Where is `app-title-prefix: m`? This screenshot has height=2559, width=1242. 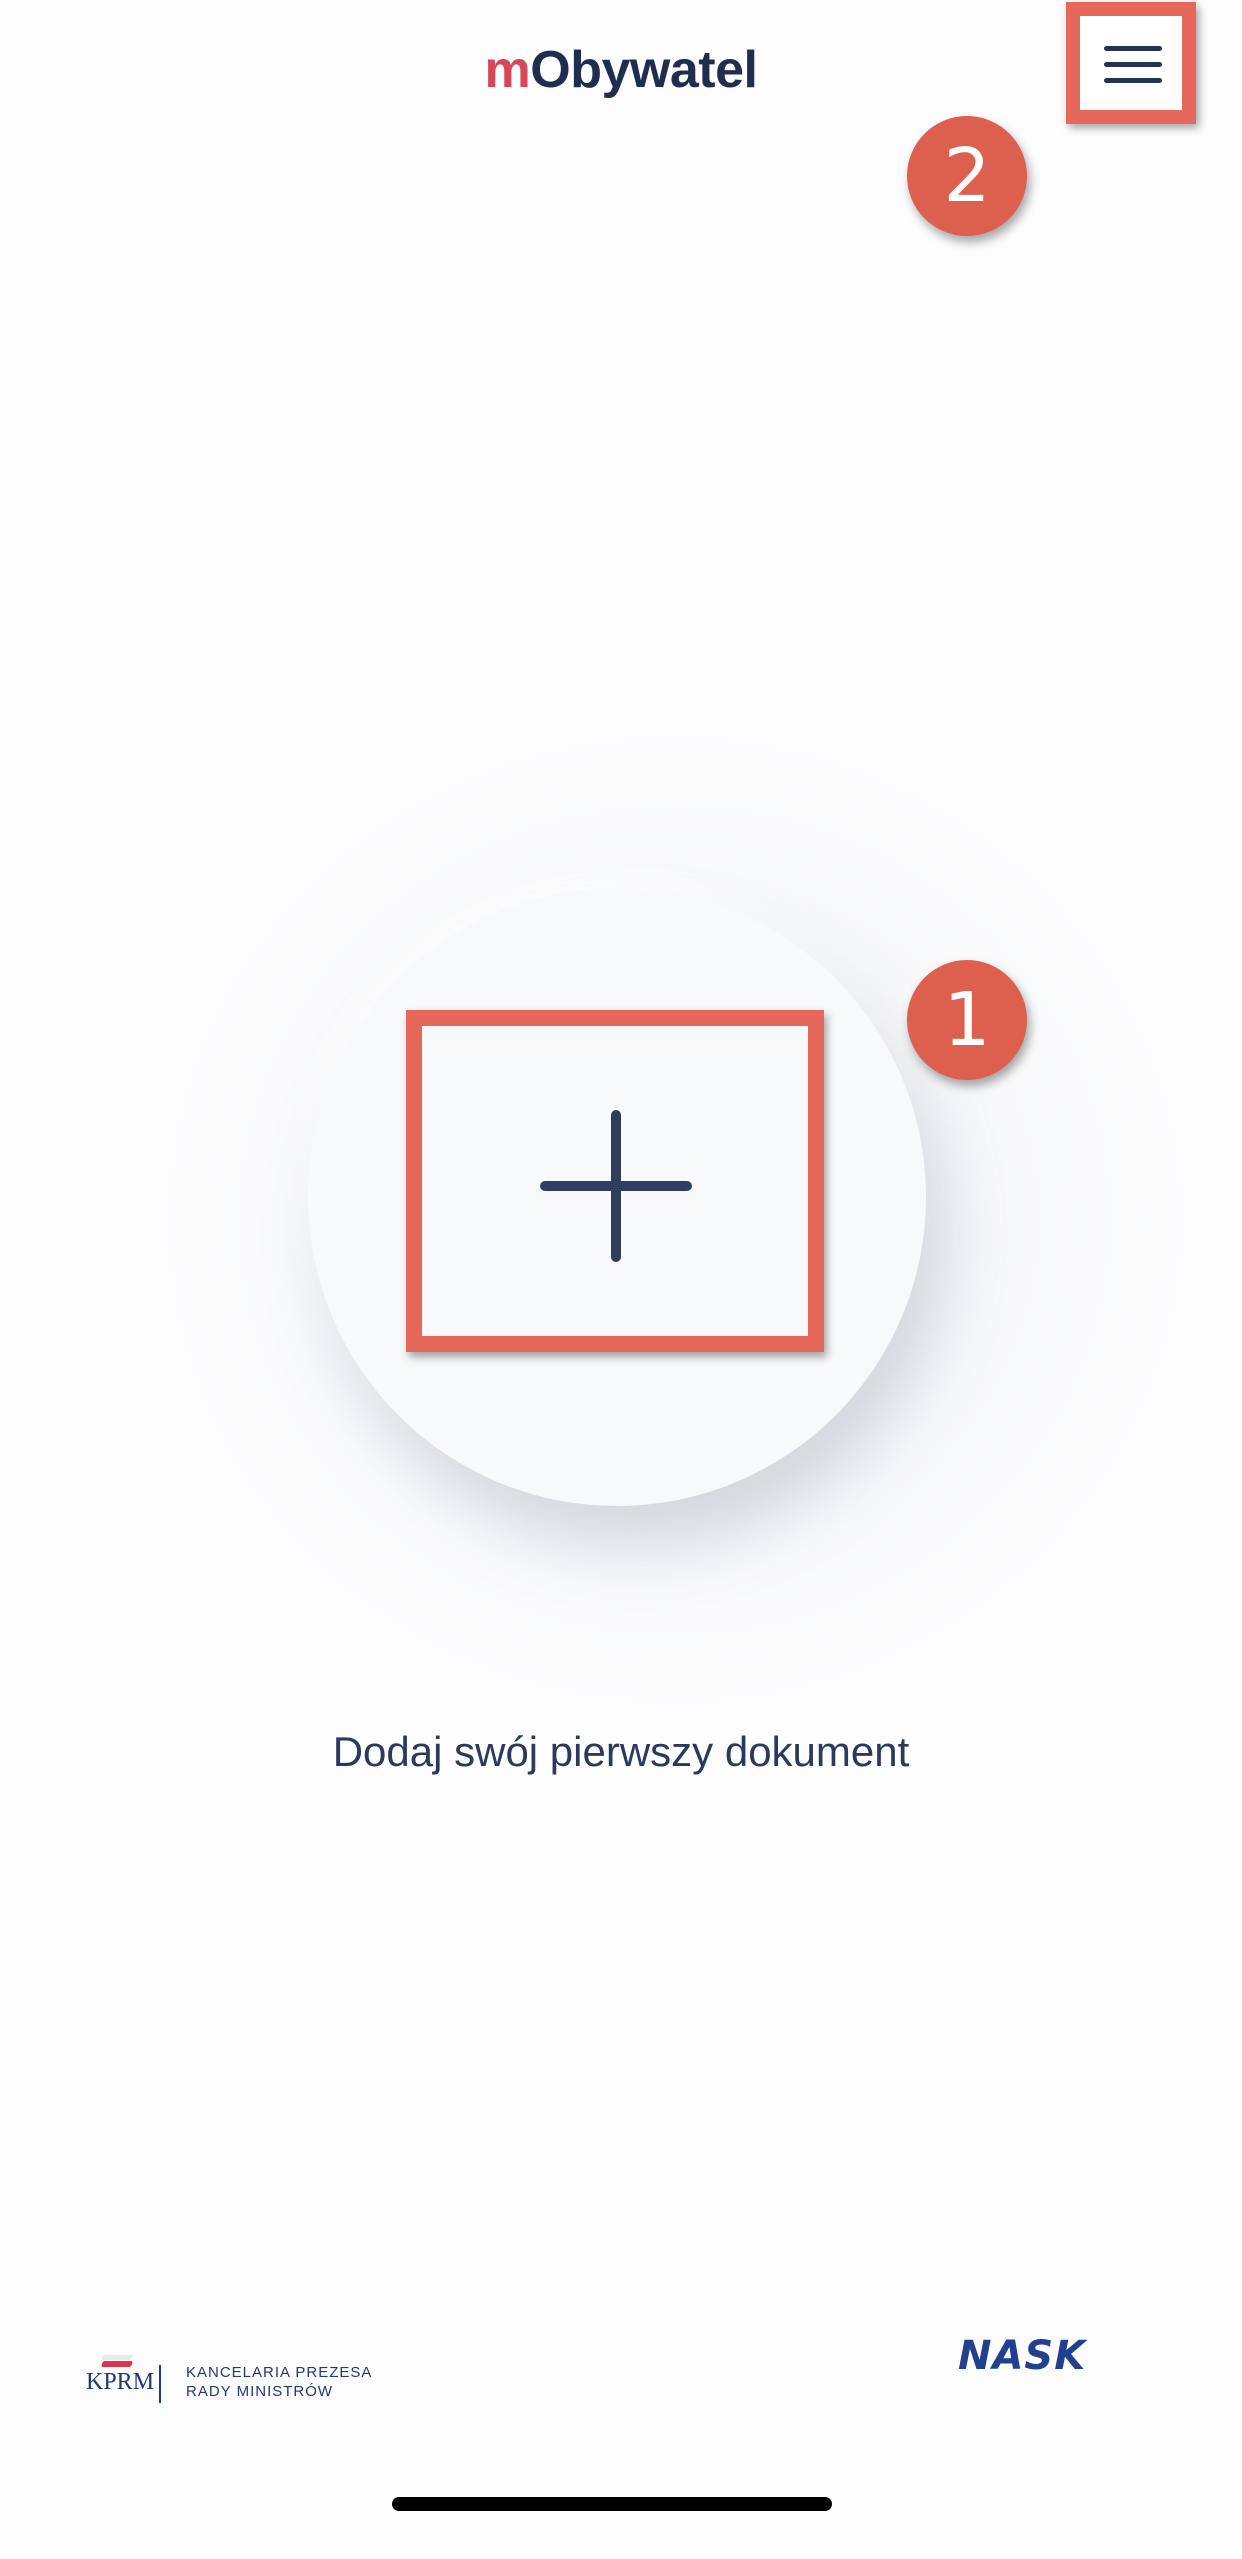 app-title-prefix: m is located at coordinates (507, 70).